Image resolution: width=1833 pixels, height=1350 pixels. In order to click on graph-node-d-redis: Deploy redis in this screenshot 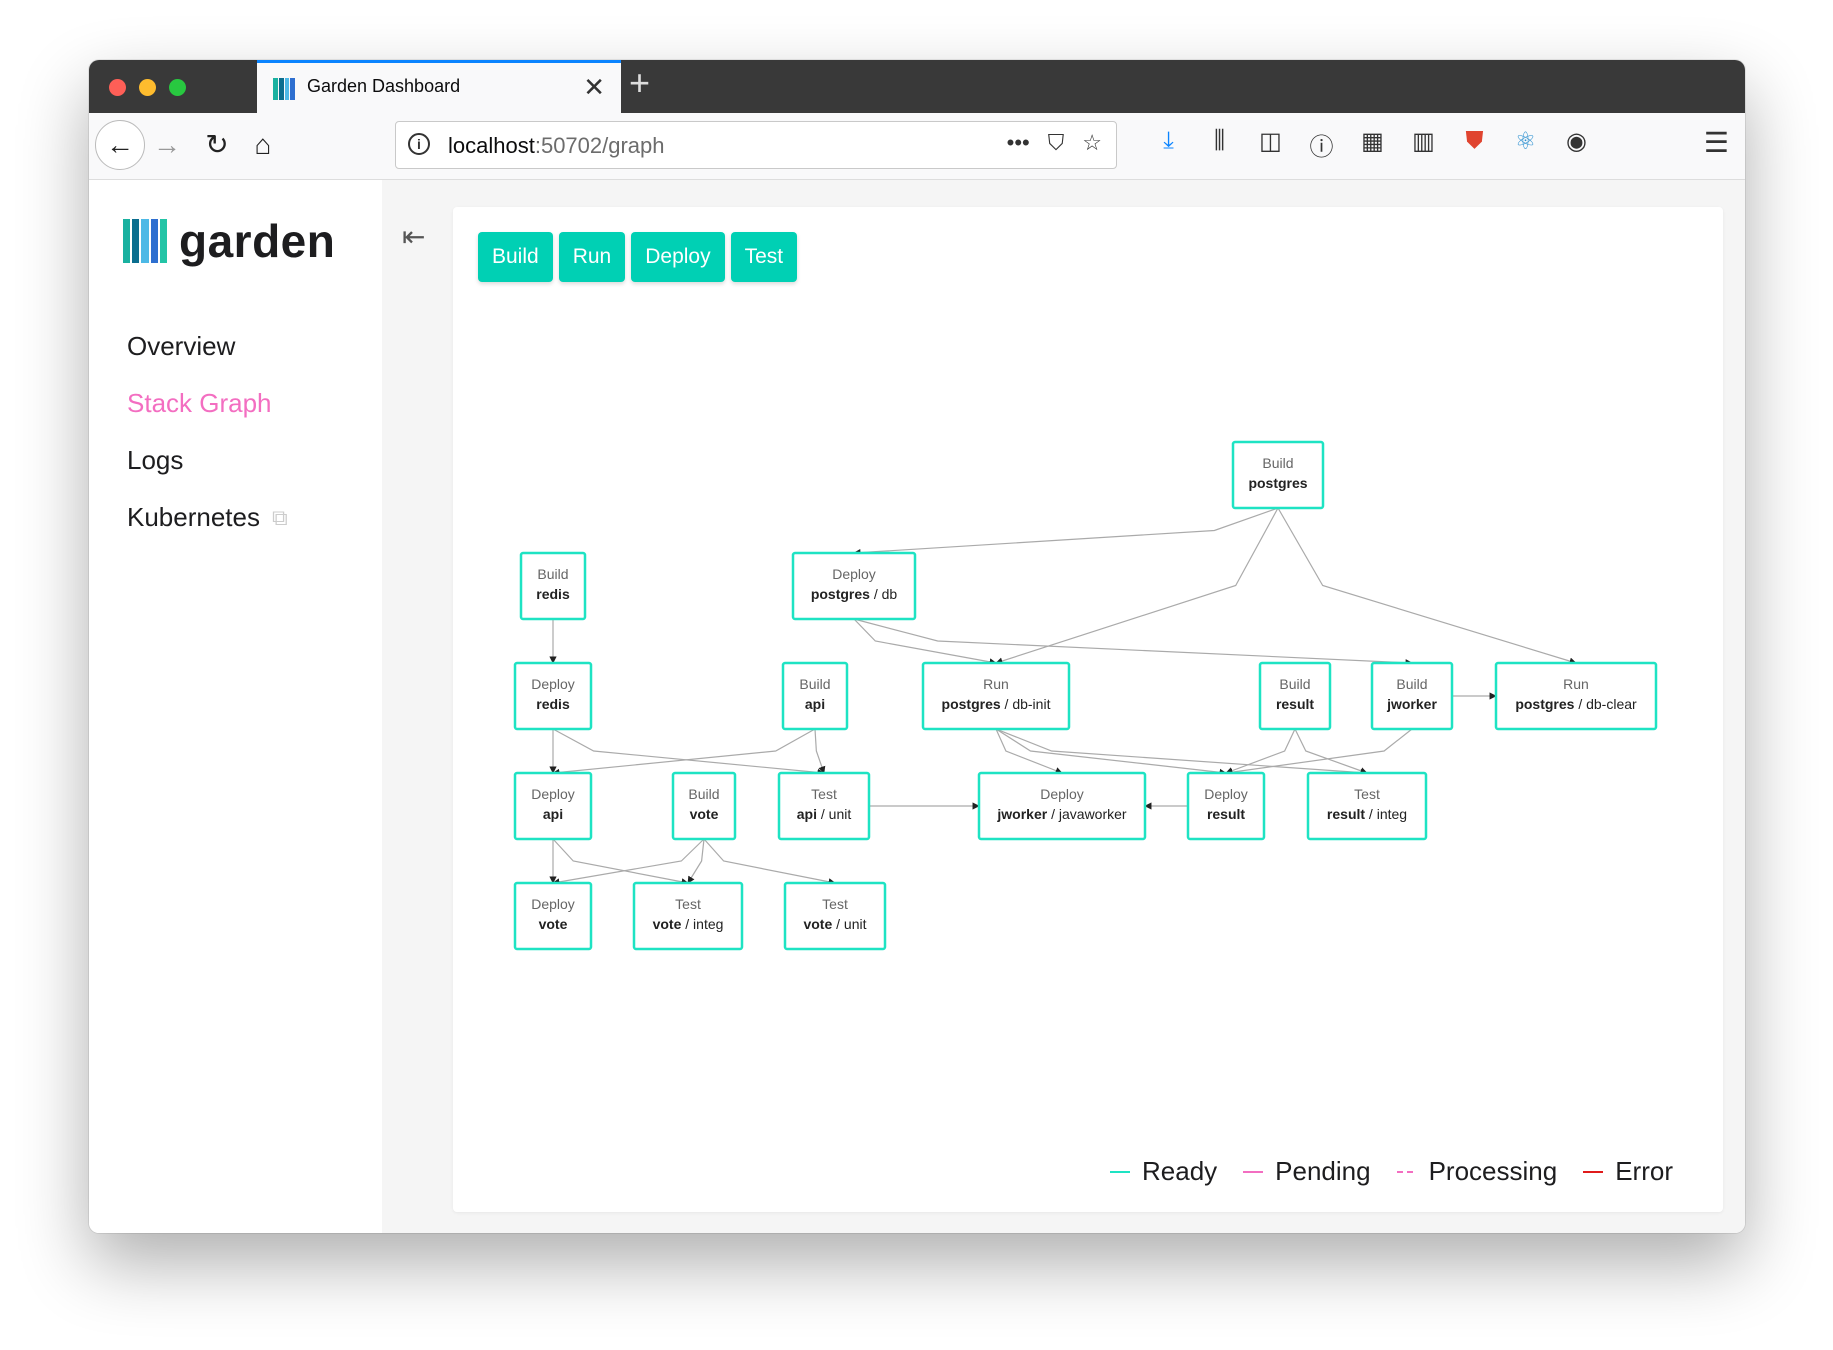, I will do `click(553, 696)`.